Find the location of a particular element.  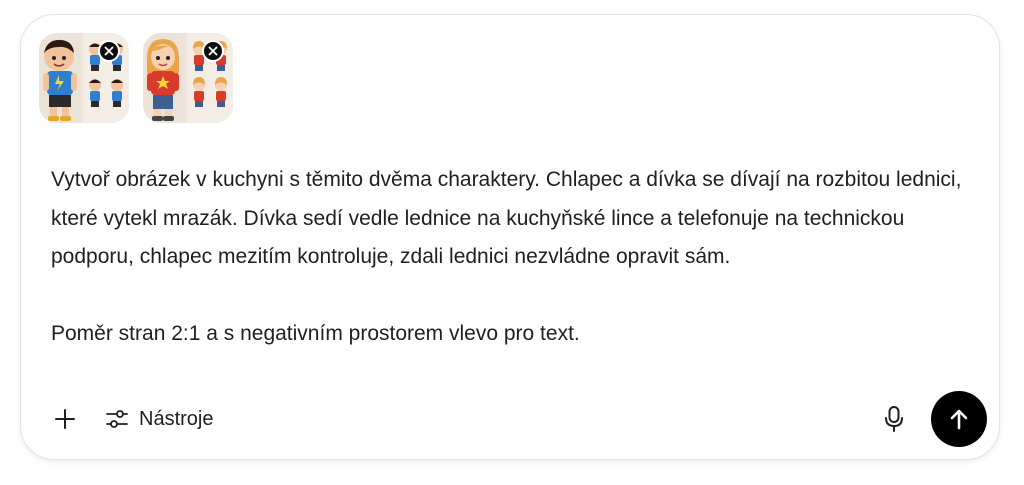

arrow-up-icon is located at coordinates (959, 419).